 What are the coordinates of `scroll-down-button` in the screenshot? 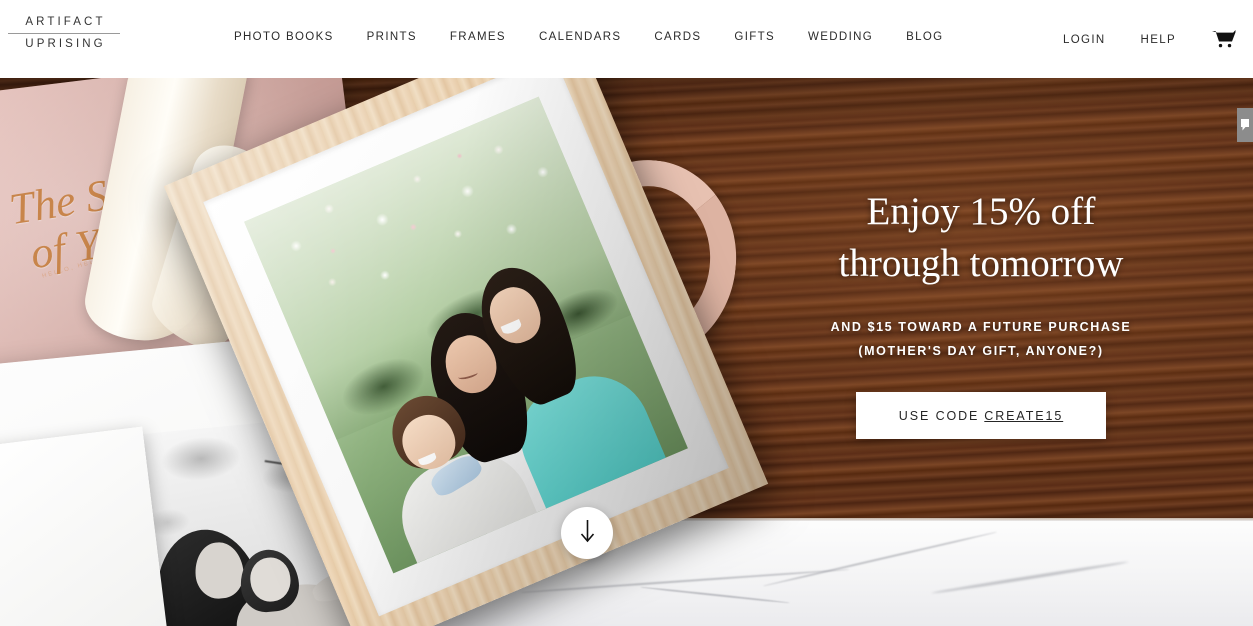 It's located at (587, 533).